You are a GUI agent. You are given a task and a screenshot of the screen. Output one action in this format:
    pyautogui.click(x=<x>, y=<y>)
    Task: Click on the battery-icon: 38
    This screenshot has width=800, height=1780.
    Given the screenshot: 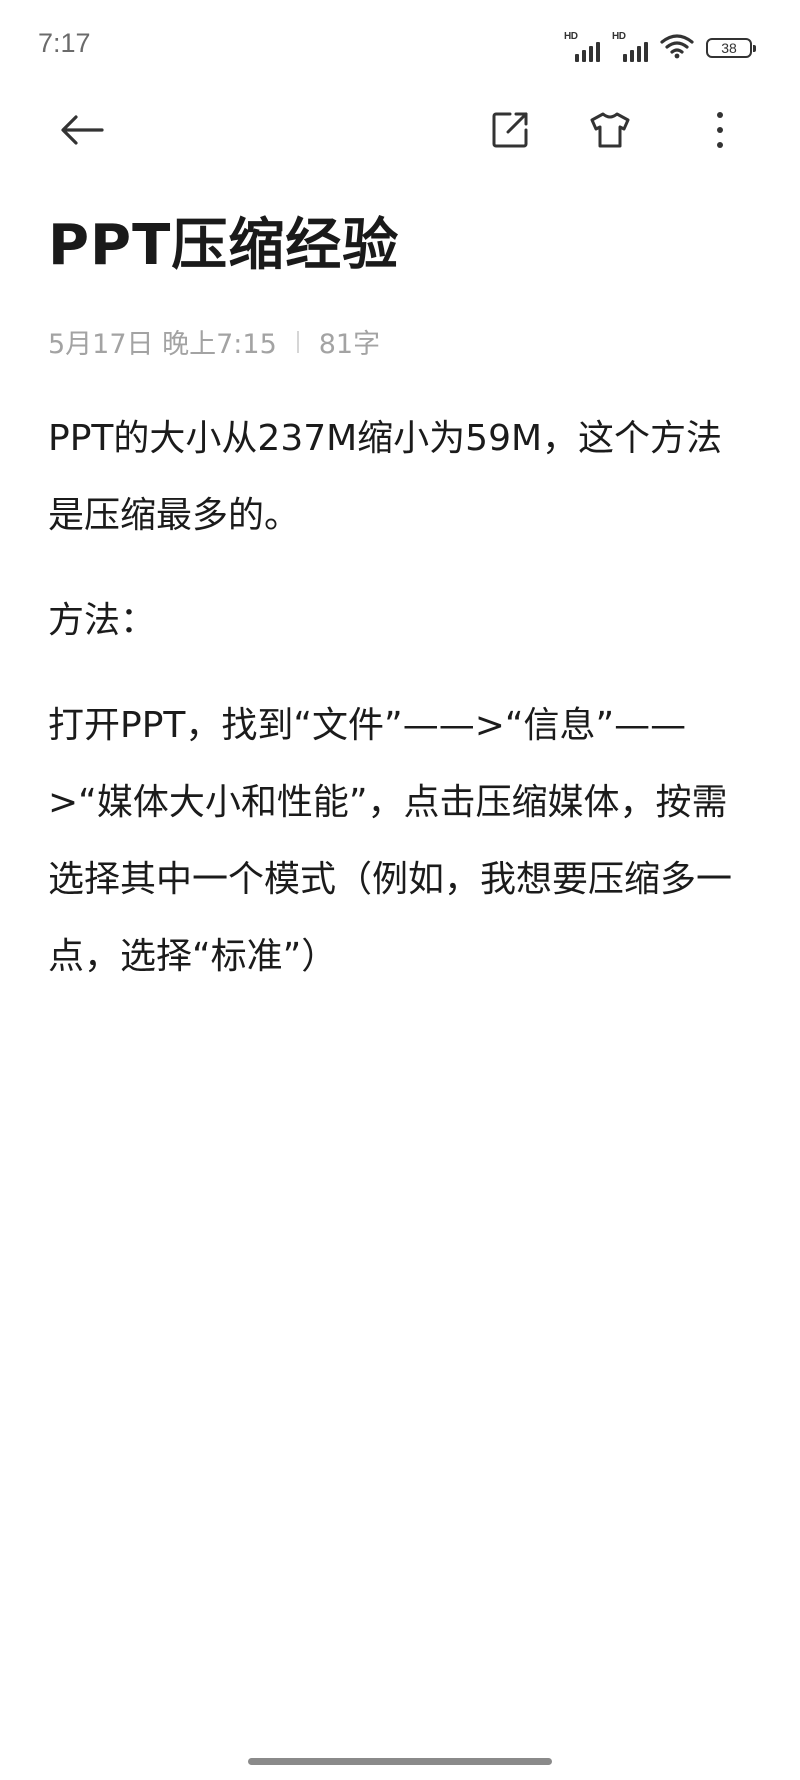 What is the action you would take?
    pyautogui.click(x=731, y=48)
    